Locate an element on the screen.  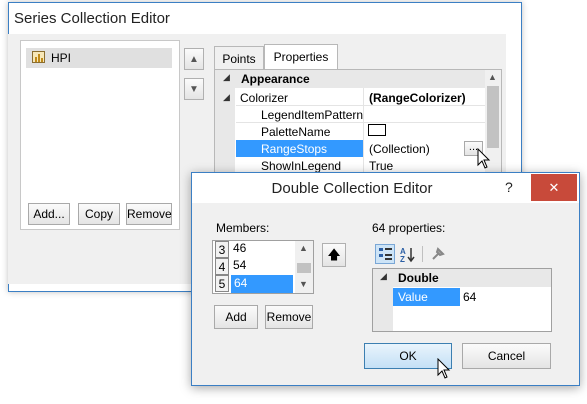
member-value: 54 is located at coordinates (239, 265).